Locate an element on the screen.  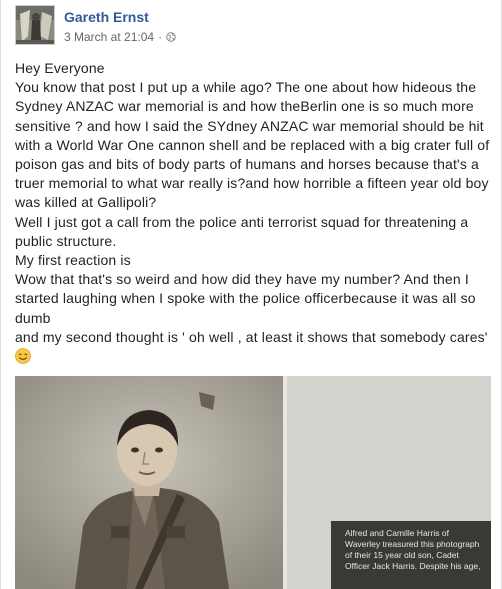
globe-icon is located at coordinates (171, 37).